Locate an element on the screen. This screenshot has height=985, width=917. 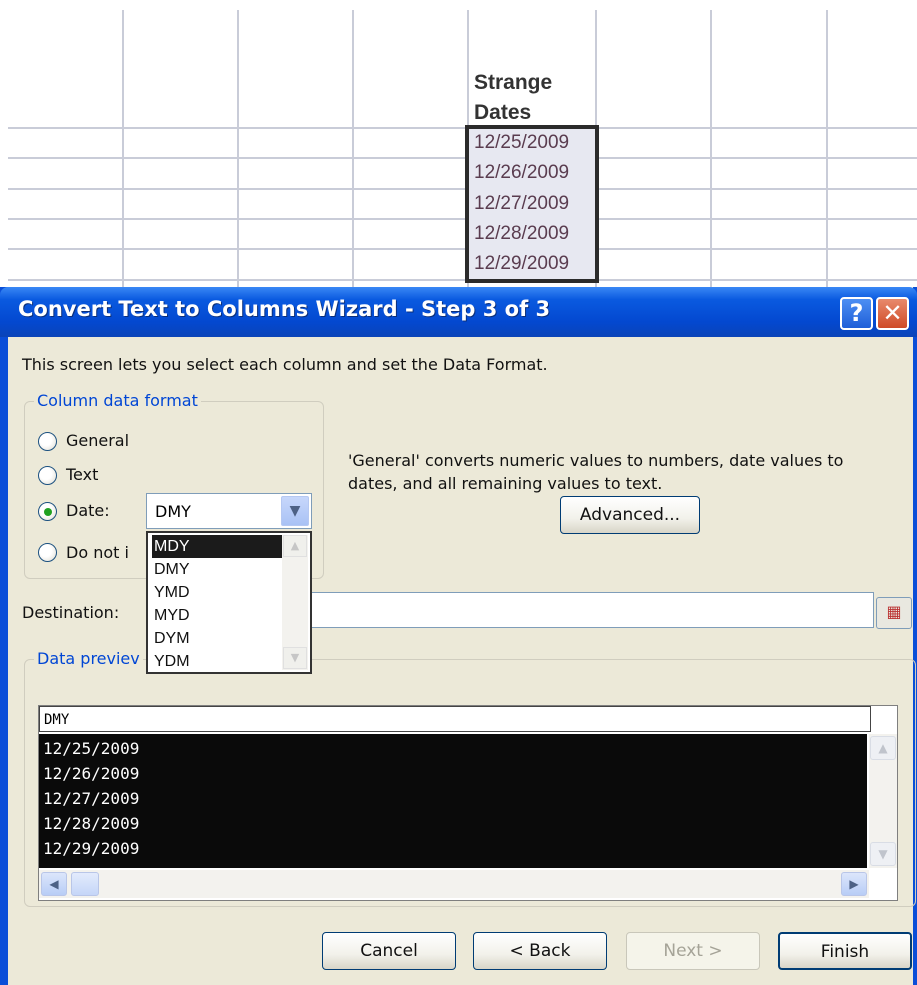
finish-button: Finish is located at coordinates (845, 951).